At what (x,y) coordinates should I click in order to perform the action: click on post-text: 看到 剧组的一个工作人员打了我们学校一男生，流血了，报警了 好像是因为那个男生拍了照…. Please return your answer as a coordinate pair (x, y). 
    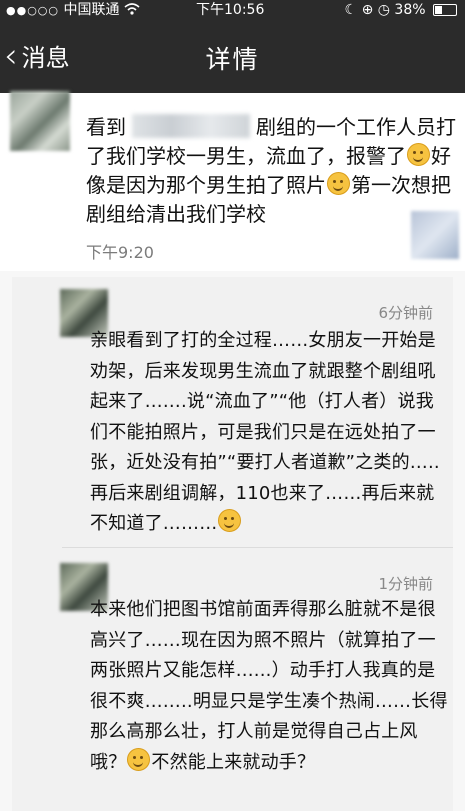
    Looking at the image, I should click on (271, 170).